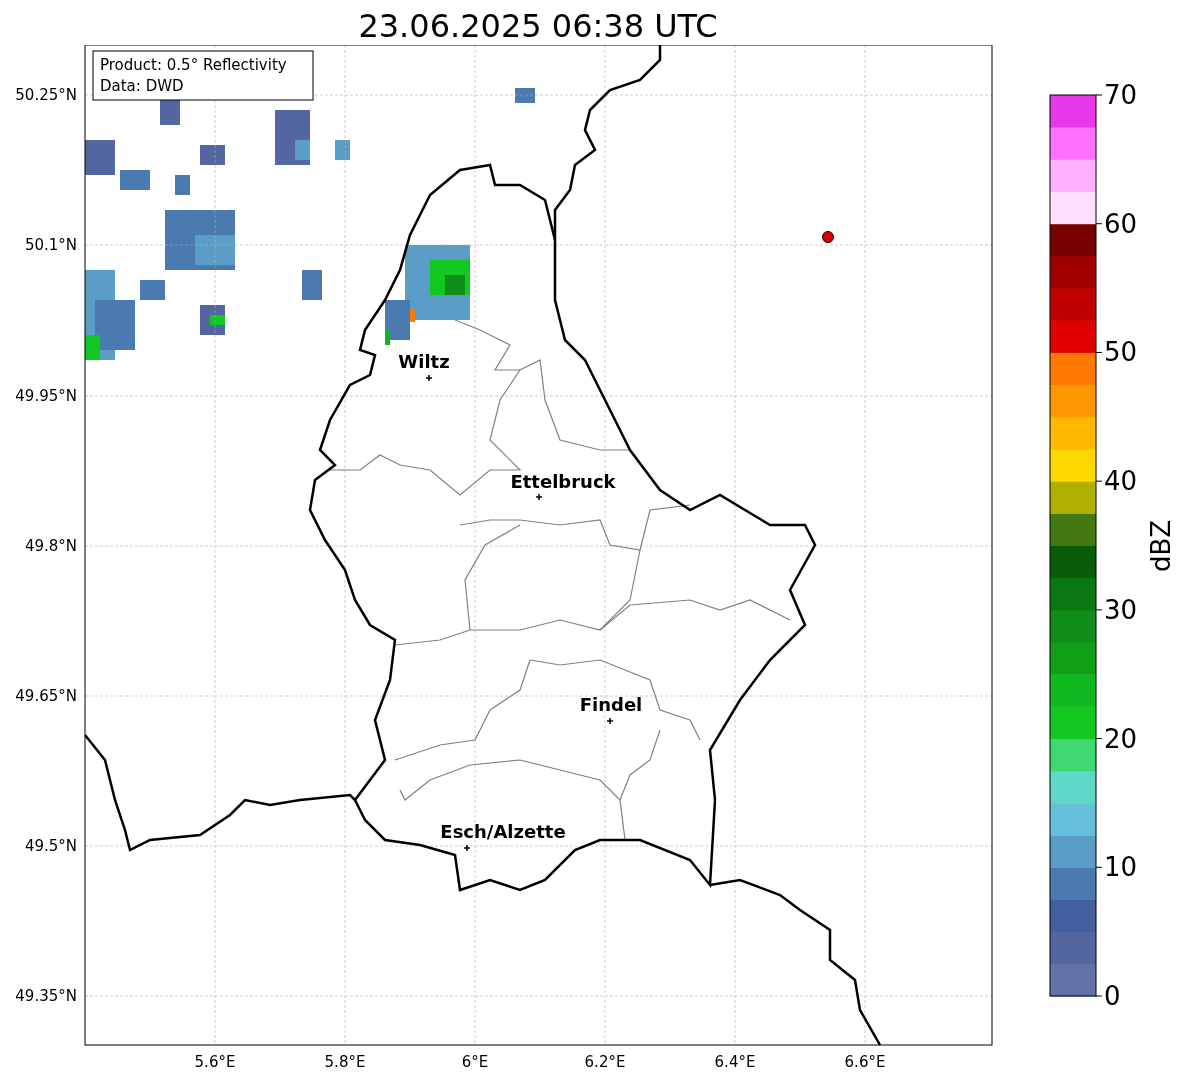 The width and height of the screenshot is (1184, 1081). Describe the element at coordinates (1121, 609) in the screenshot. I see `colorbar-tick-label: 30` at that location.